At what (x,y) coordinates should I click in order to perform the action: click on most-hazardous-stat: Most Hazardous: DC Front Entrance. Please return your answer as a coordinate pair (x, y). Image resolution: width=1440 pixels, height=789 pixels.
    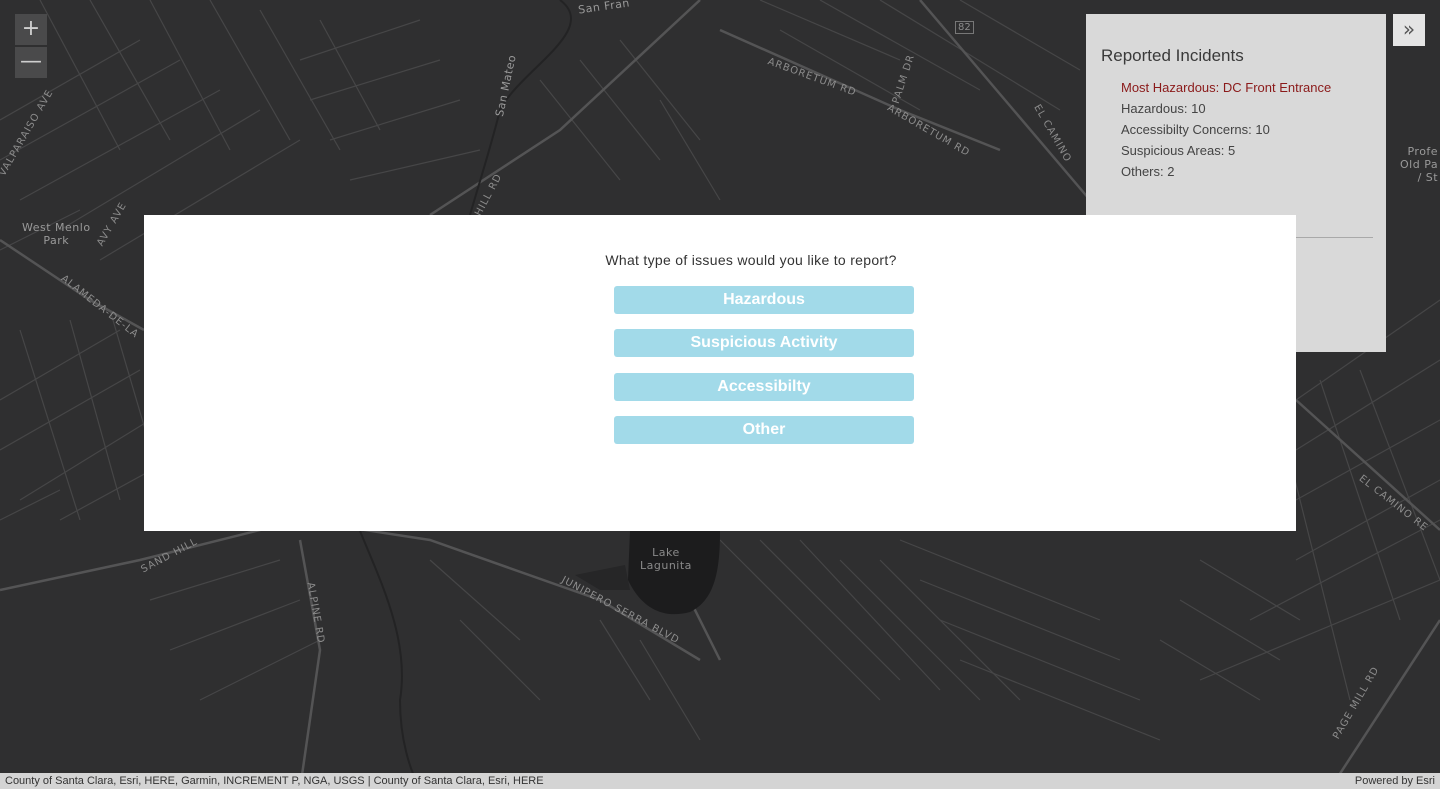
    Looking at the image, I should click on (1226, 87).